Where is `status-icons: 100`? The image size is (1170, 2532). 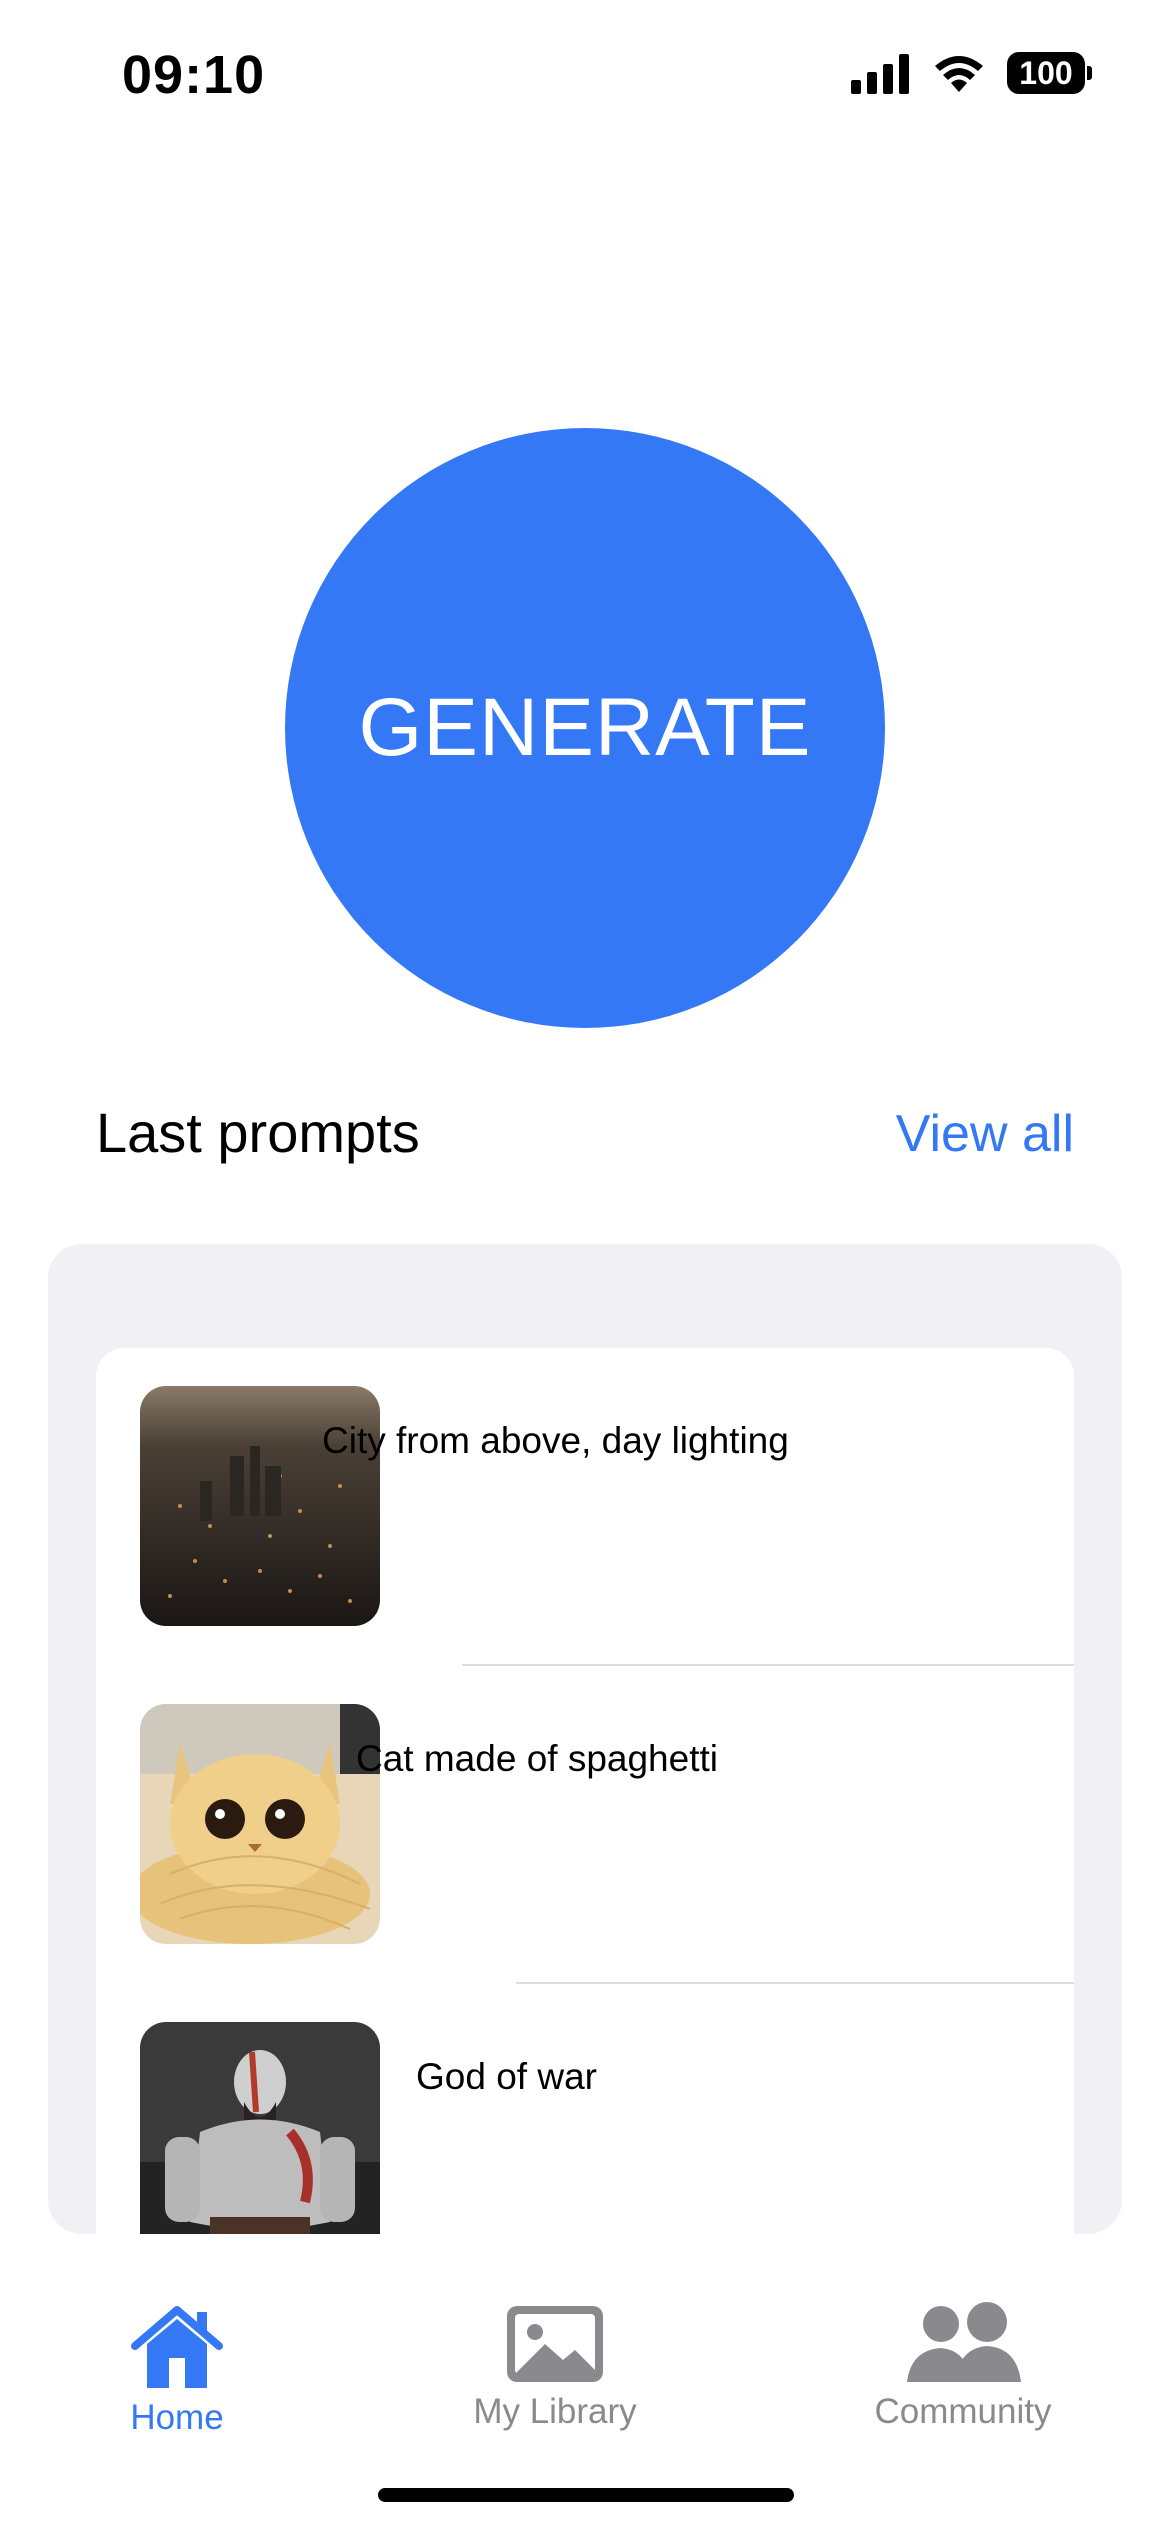 status-icons: 100 is located at coordinates (971, 73).